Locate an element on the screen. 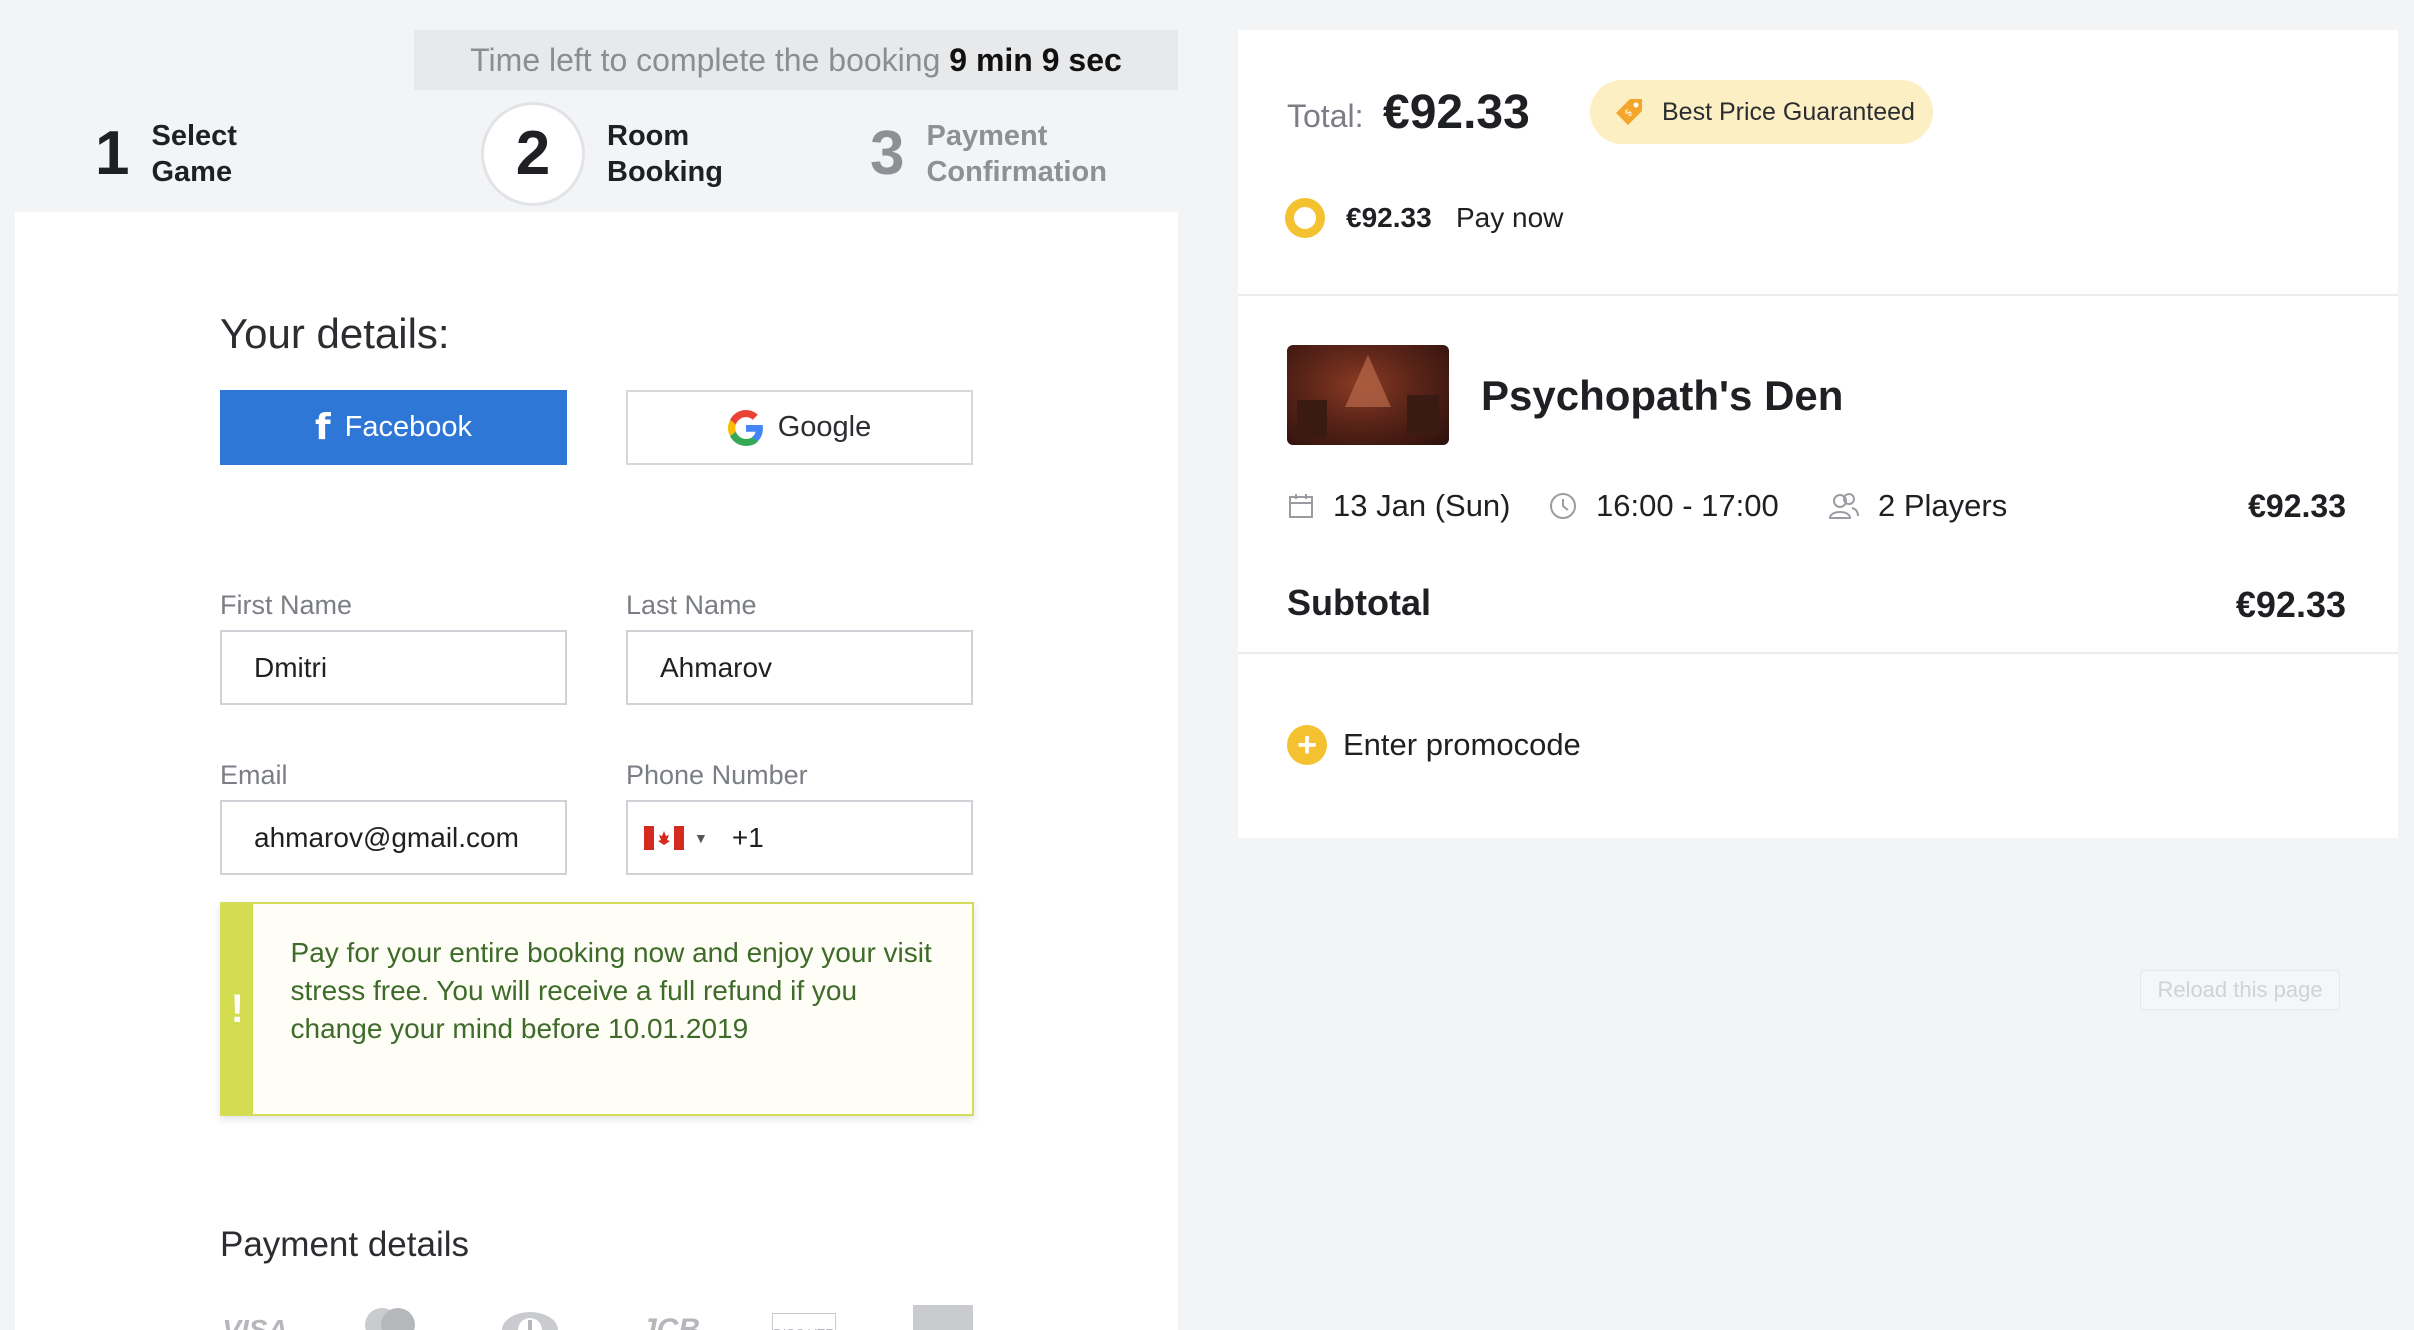  date-text: 13 Jan (Sun) is located at coordinates (1422, 505).